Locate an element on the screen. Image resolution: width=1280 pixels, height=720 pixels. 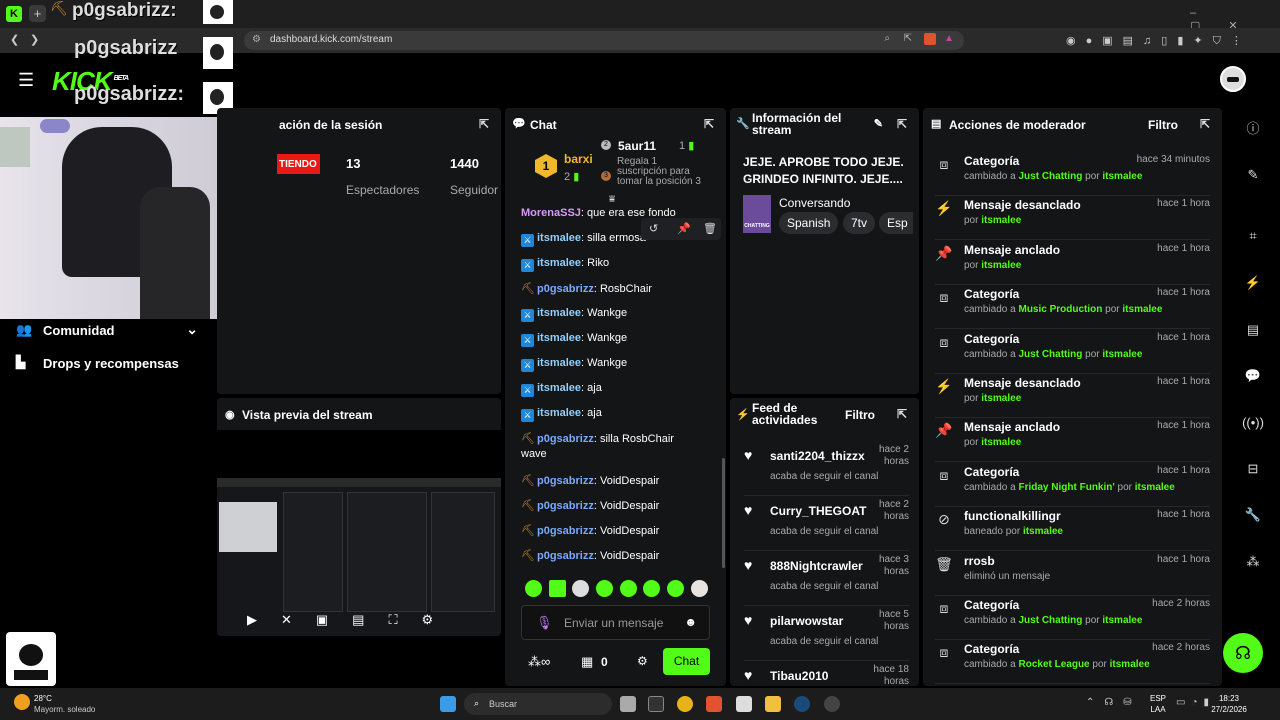
clip-icon: ⌗ is located at coordinates (1253, 236).